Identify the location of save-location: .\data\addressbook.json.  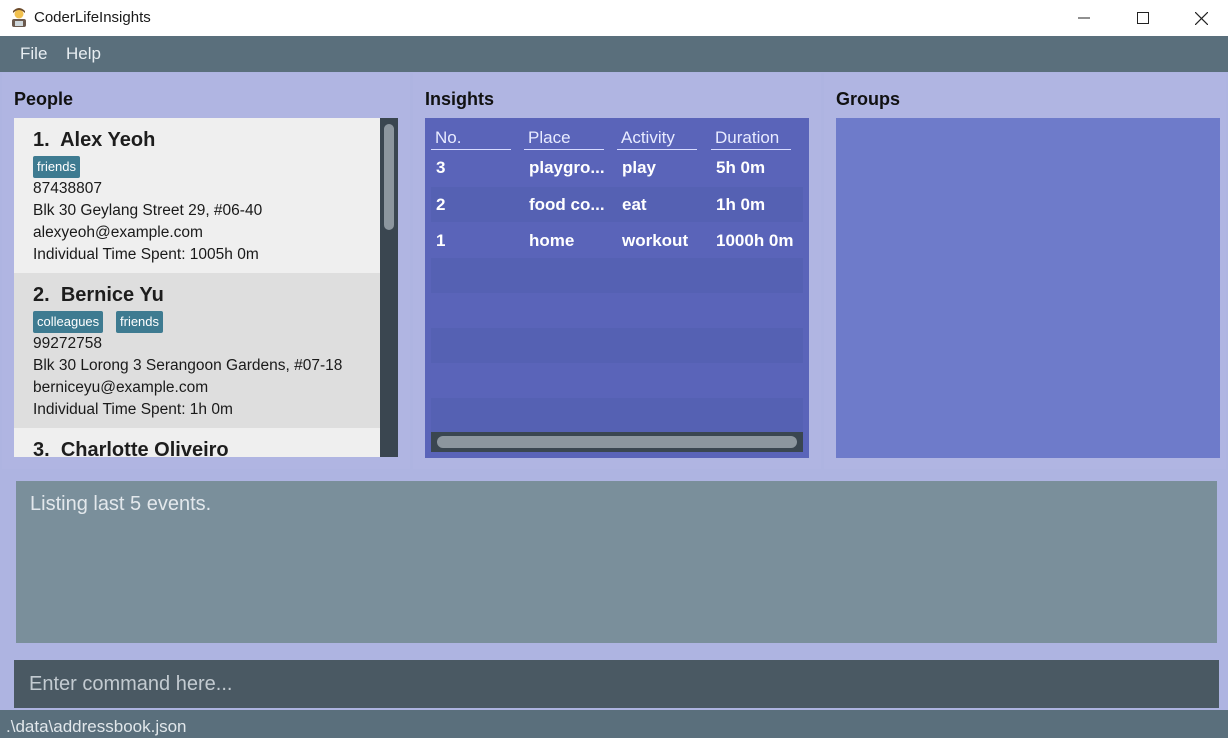
(96, 726).